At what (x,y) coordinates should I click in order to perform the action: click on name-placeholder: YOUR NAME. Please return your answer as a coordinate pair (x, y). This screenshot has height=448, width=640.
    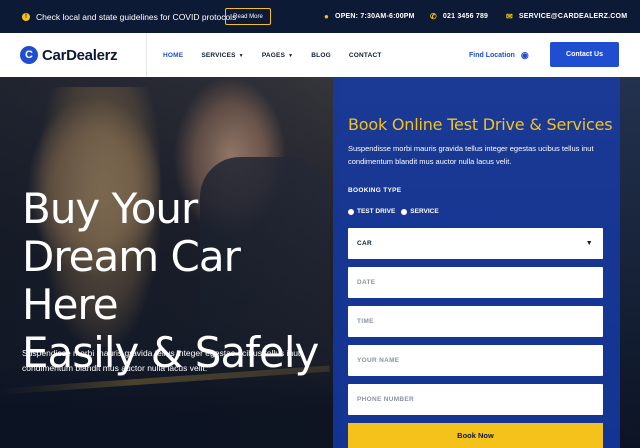
    Looking at the image, I should click on (378, 360).